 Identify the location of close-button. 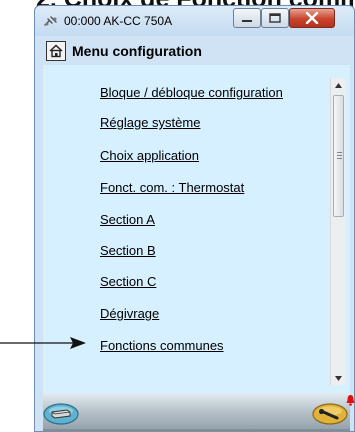
(312, 18).